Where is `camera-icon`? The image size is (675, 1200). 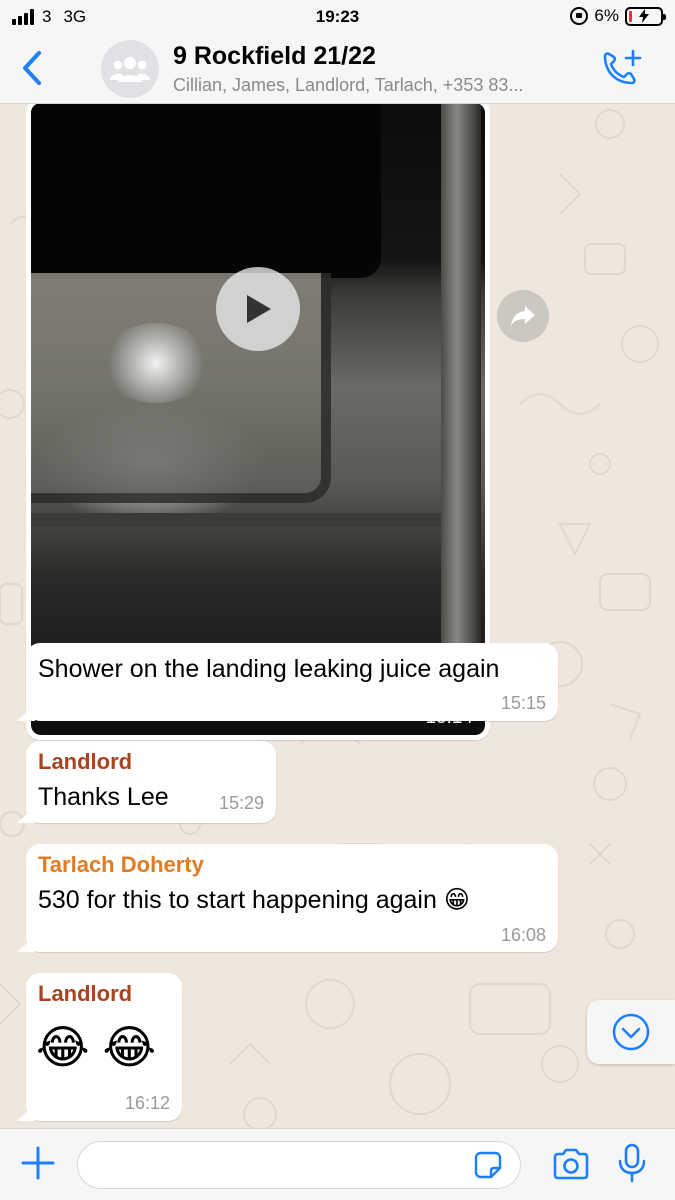 camera-icon is located at coordinates (571, 1164).